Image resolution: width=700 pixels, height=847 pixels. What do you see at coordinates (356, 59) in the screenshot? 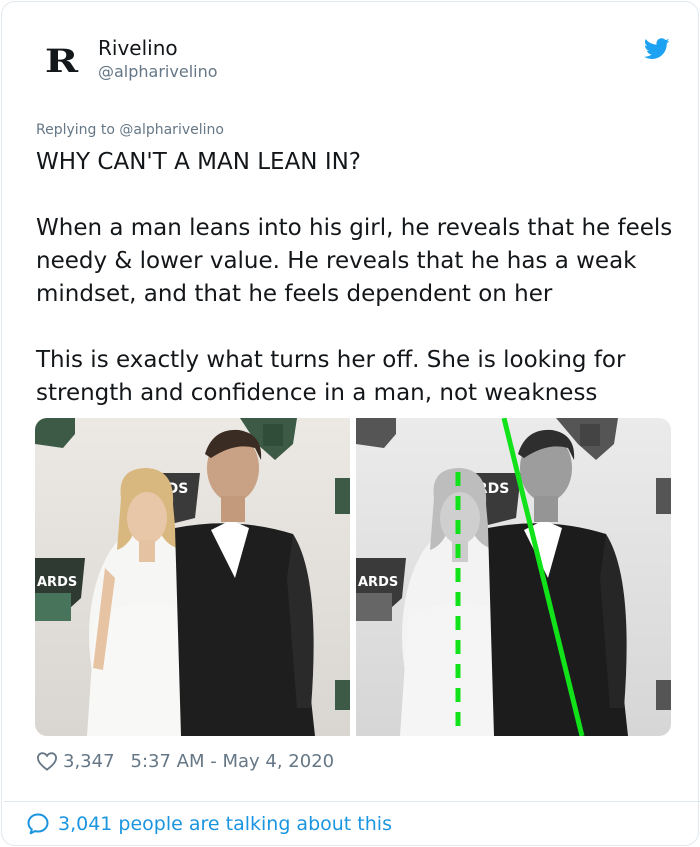
I see `tweet-header: R Rivelino @alpharivelino` at bounding box center [356, 59].